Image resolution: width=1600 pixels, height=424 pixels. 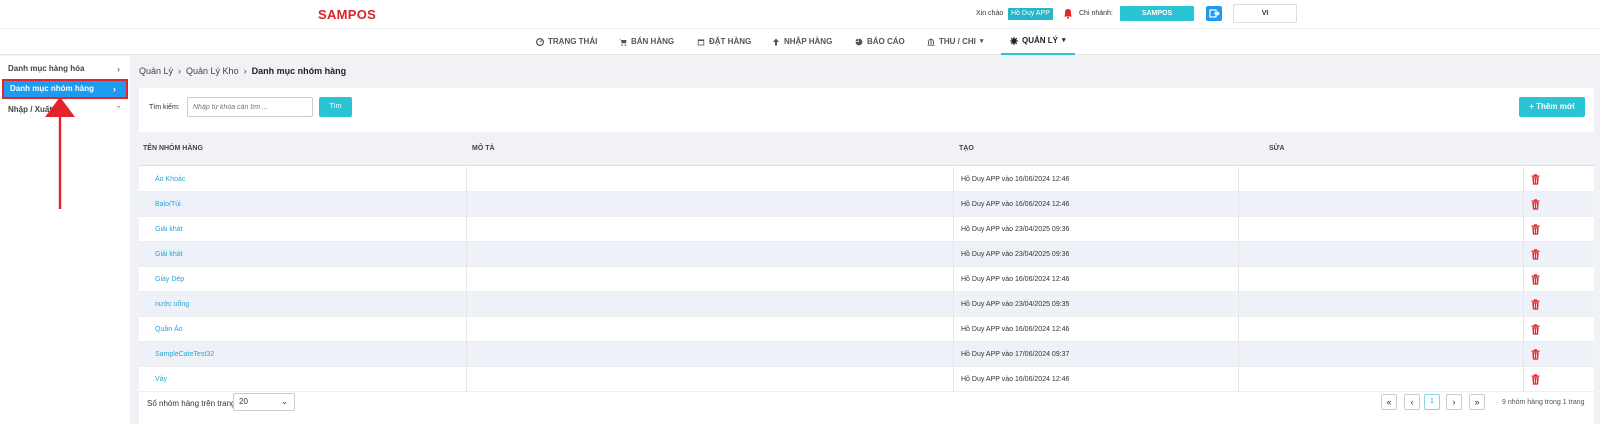 What do you see at coordinates (880, 42) in the screenshot?
I see `nav-bao-cao: BÁO CÁO` at bounding box center [880, 42].